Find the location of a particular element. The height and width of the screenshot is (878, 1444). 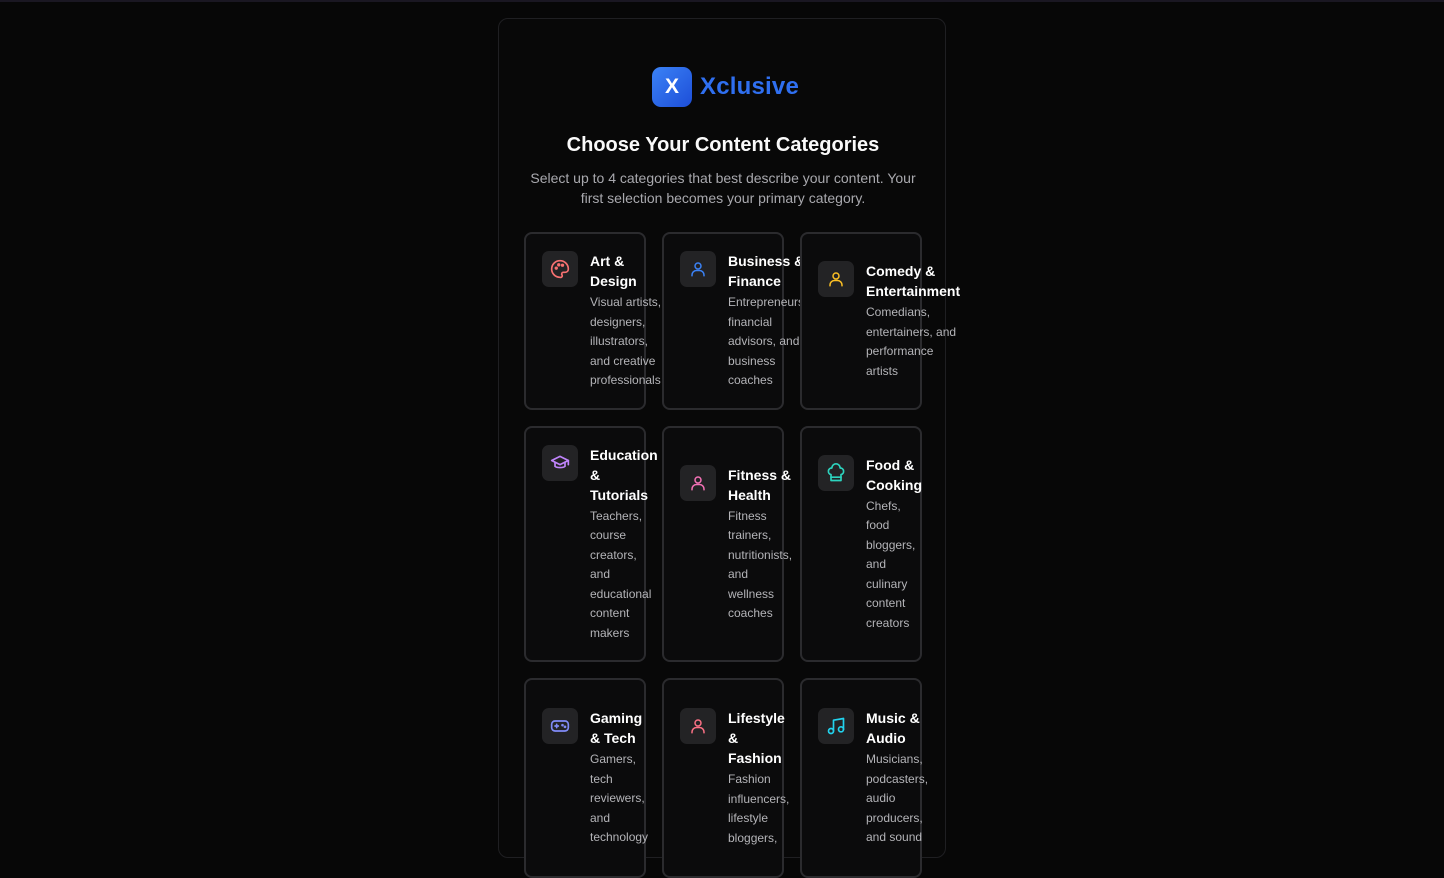

category-name-line: & Tech is located at coordinates (613, 738).